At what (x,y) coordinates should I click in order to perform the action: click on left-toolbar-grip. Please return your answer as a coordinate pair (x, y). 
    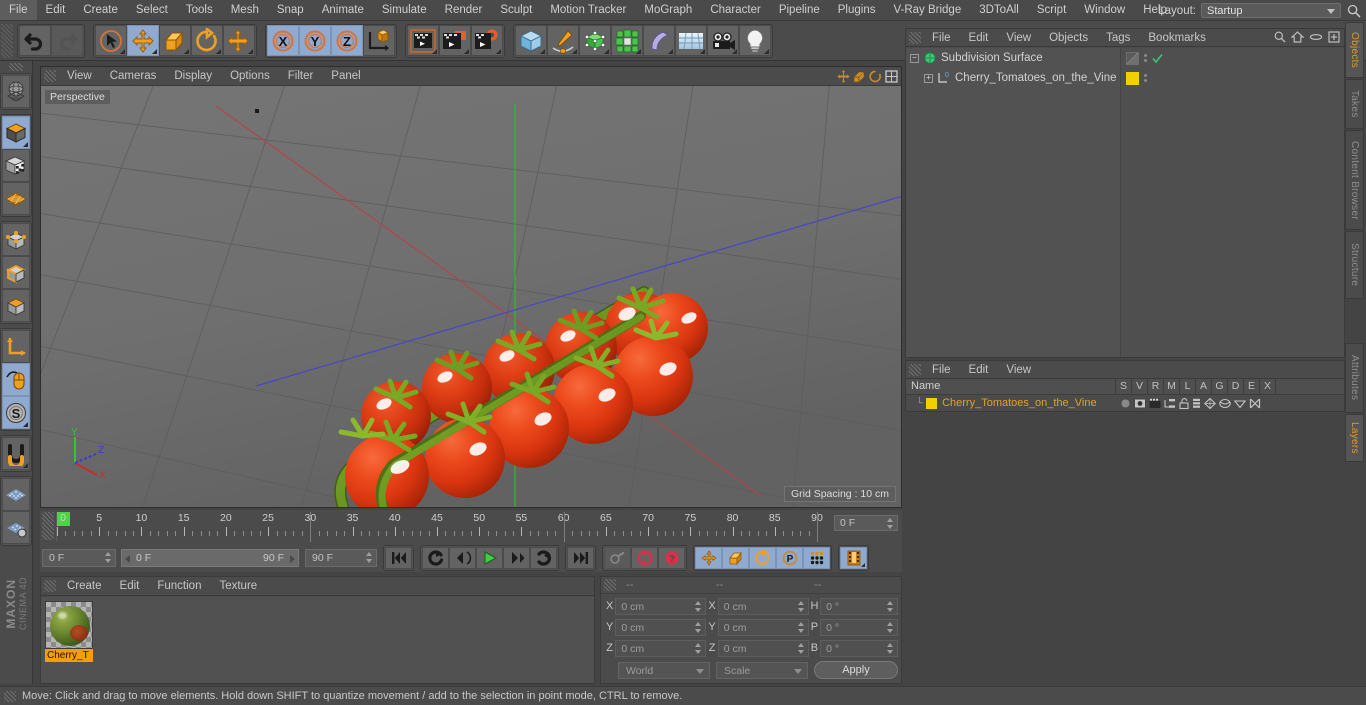
    Looking at the image, I should click on (16, 67).